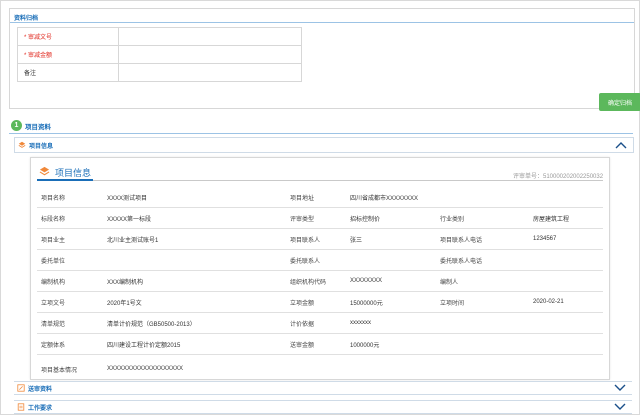 This screenshot has height=415, width=640. Describe the element at coordinates (482, 281) in the screenshot. I see `info-label: 编制人` at that location.